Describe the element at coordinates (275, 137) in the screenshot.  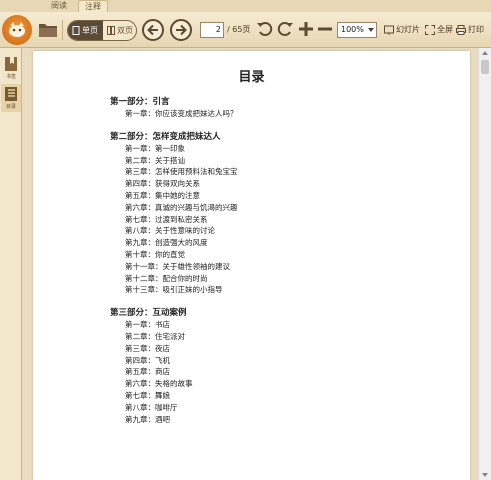
I see `toc-part-heading: 第二部分：怎样变成把妹达人` at that location.